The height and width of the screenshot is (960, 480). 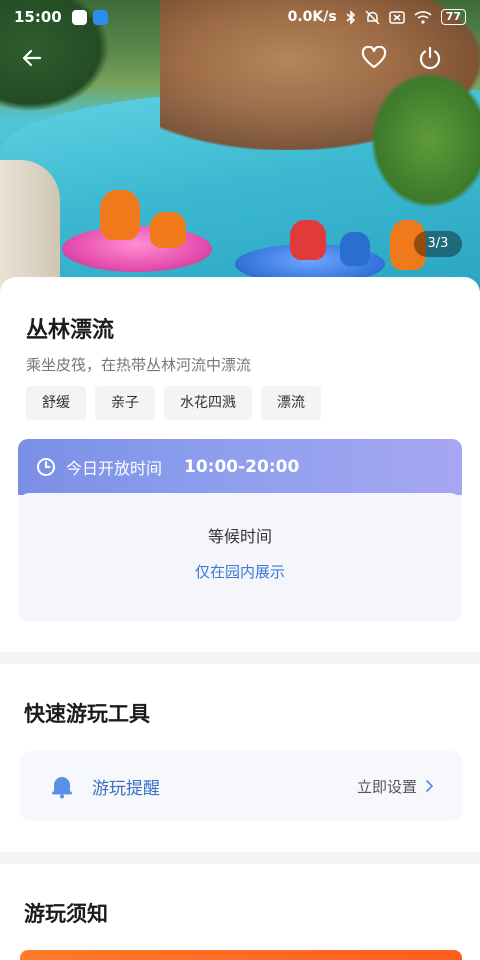 I want to click on app-notification-icon, so click(x=79, y=17).